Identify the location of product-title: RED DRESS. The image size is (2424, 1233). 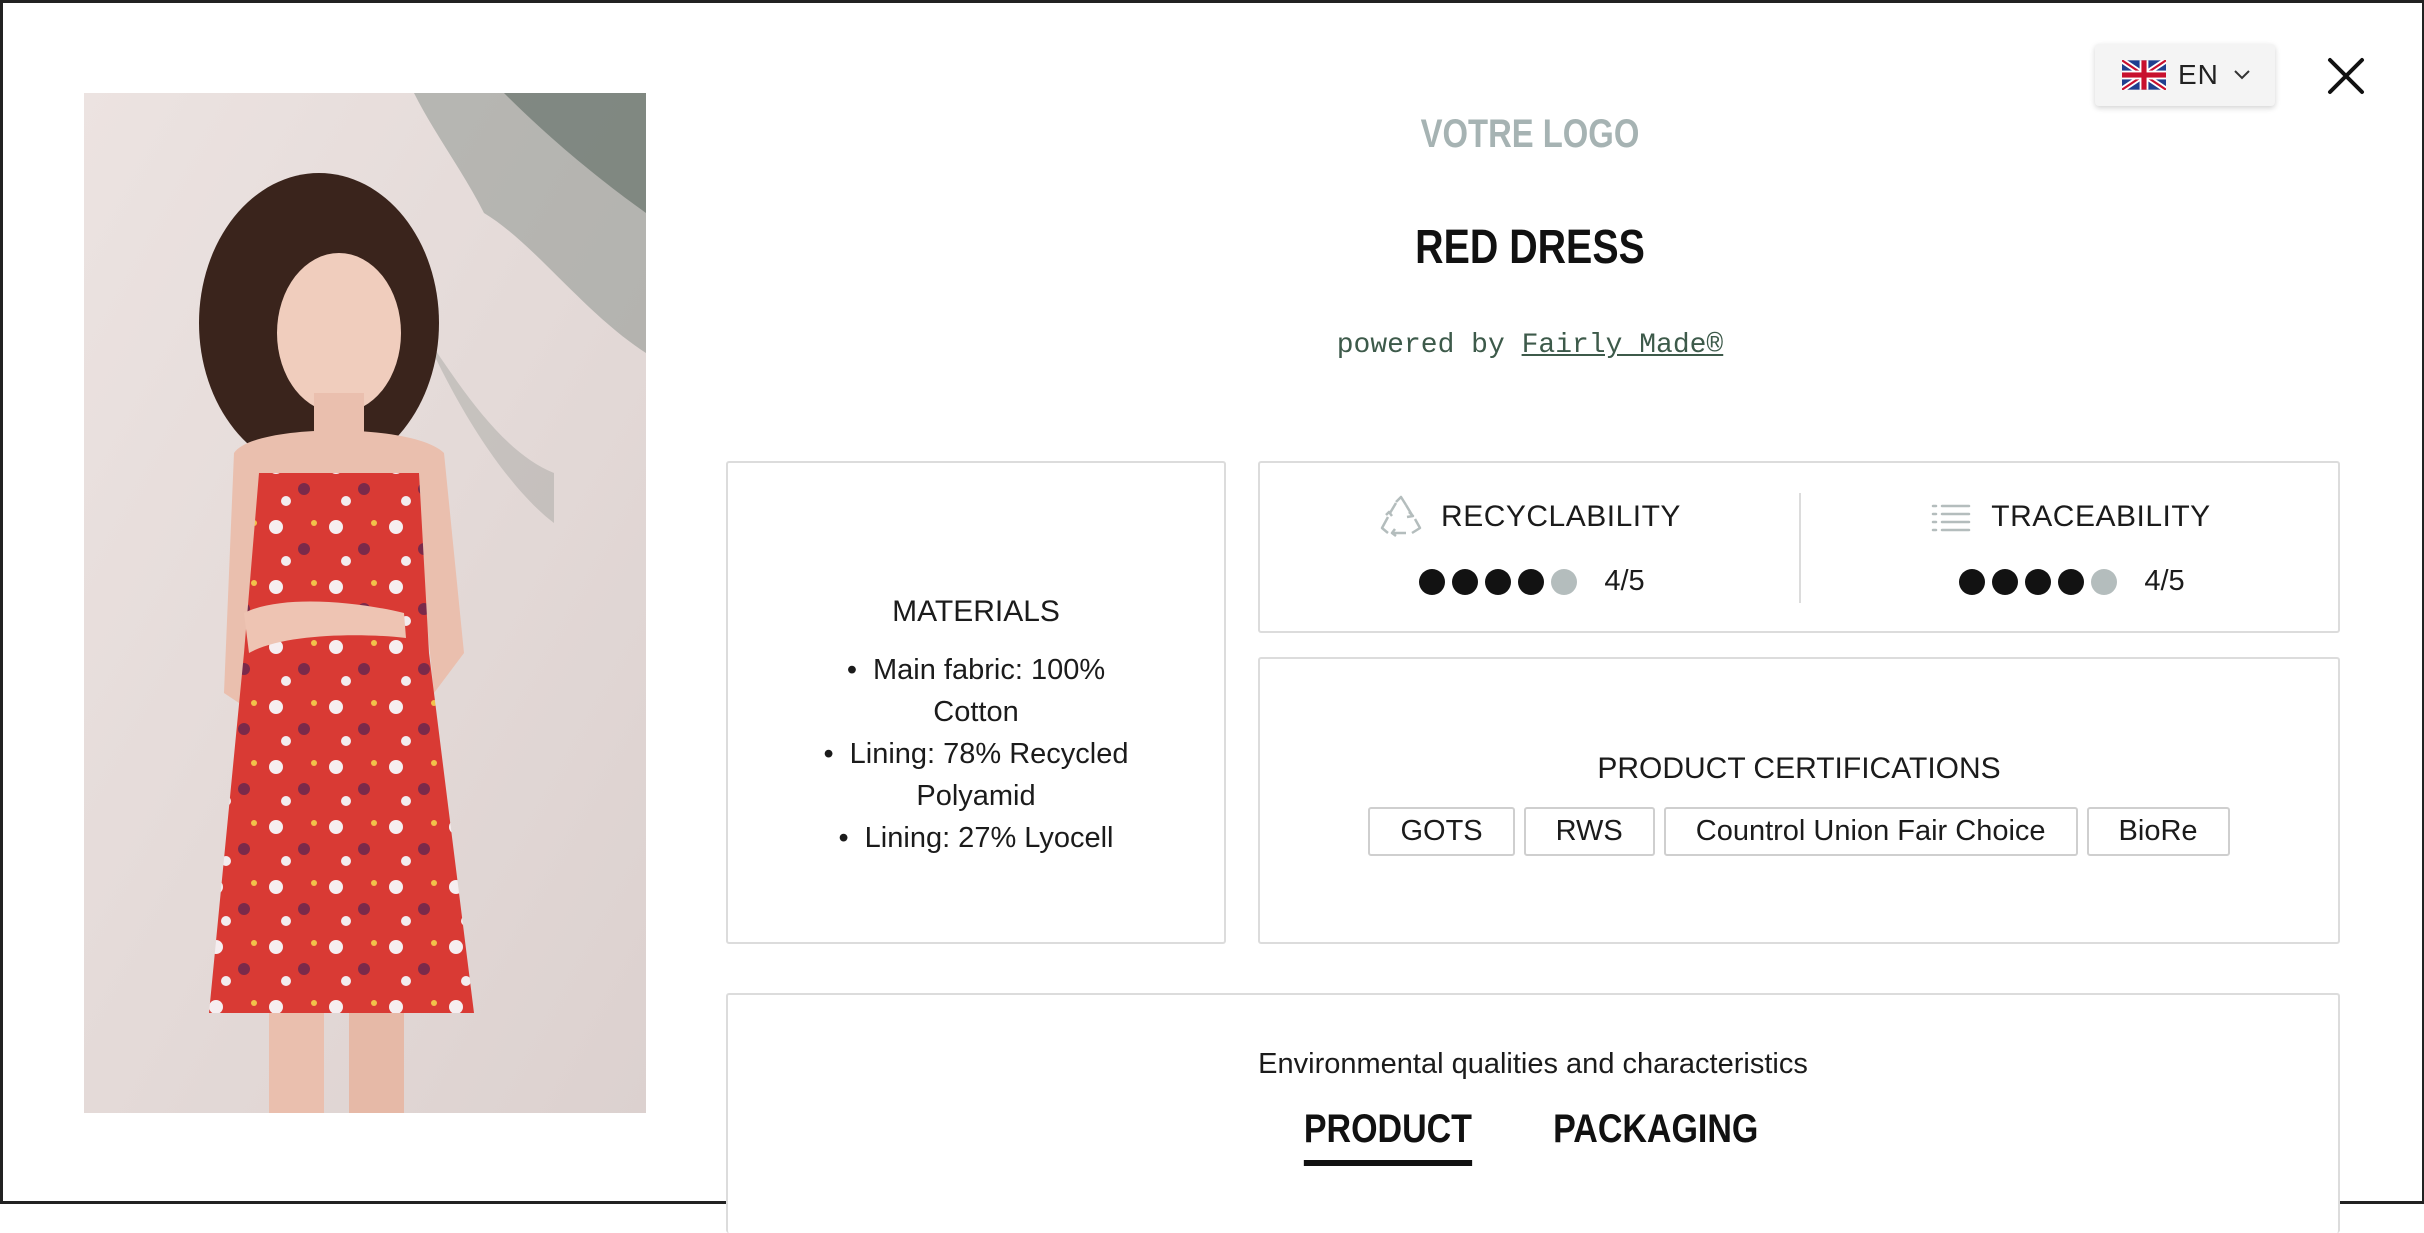
(1530, 247).